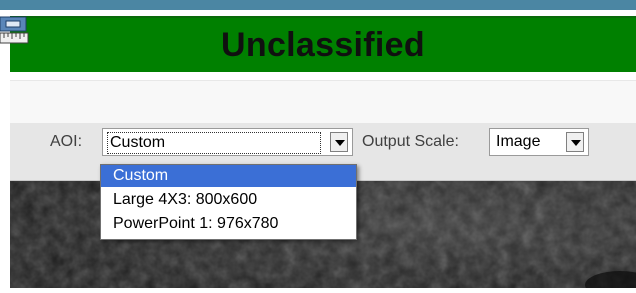 The height and width of the screenshot is (293, 636). Describe the element at coordinates (410, 141) in the screenshot. I see `output-scale-label: Output Scale:` at that location.